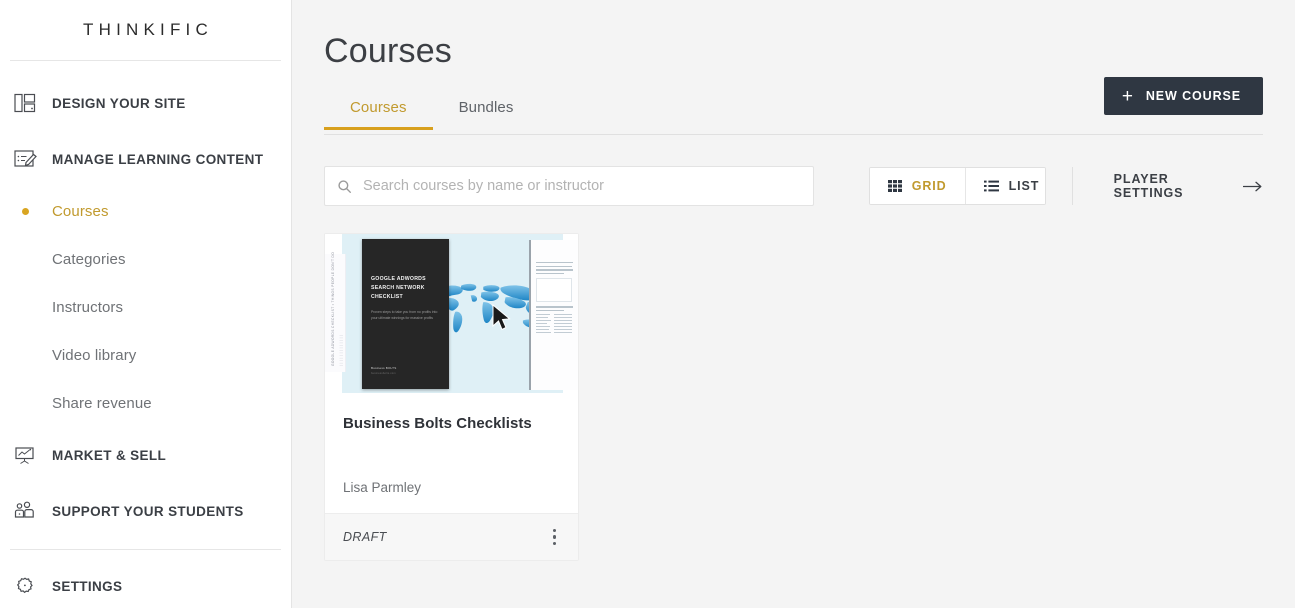 Image resolution: width=1295 pixels, height=608 pixels. I want to click on sidebar-subitem-courses: Courses, so click(145, 211).